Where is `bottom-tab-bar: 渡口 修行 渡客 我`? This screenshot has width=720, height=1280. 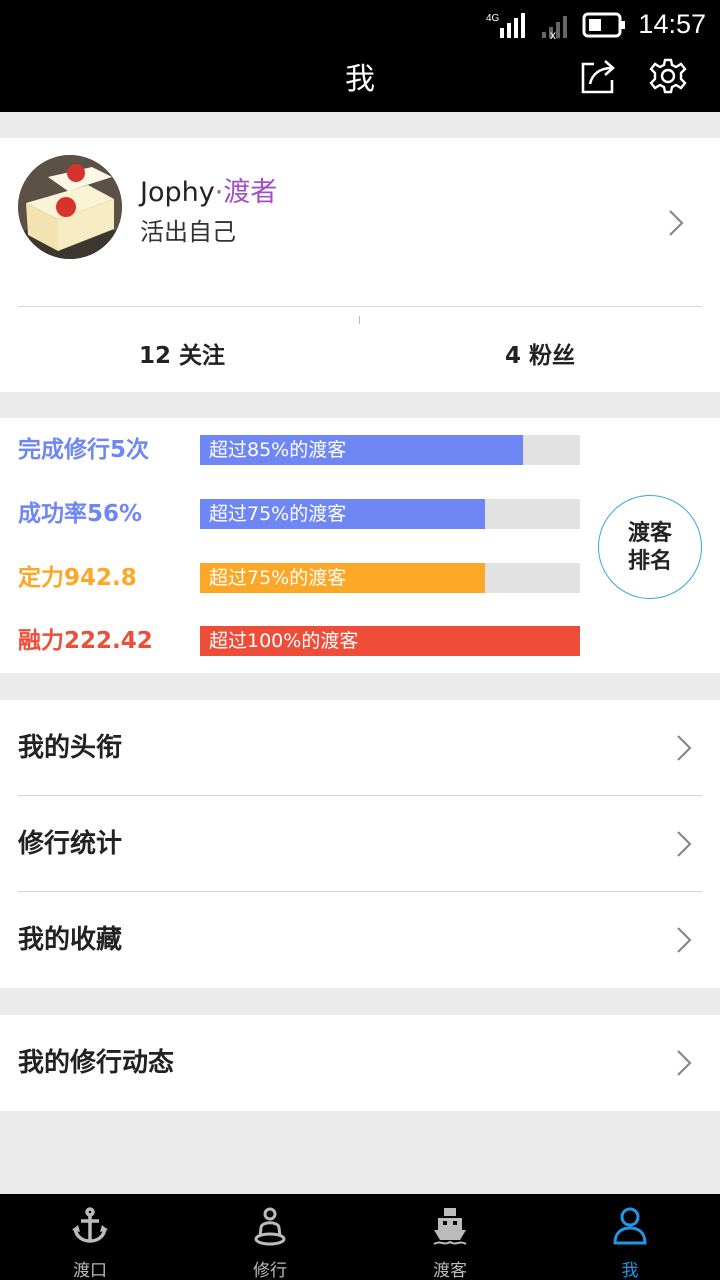 bottom-tab-bar: 渡口 修行 渡客 我 is located at coordinates (360, 1237).